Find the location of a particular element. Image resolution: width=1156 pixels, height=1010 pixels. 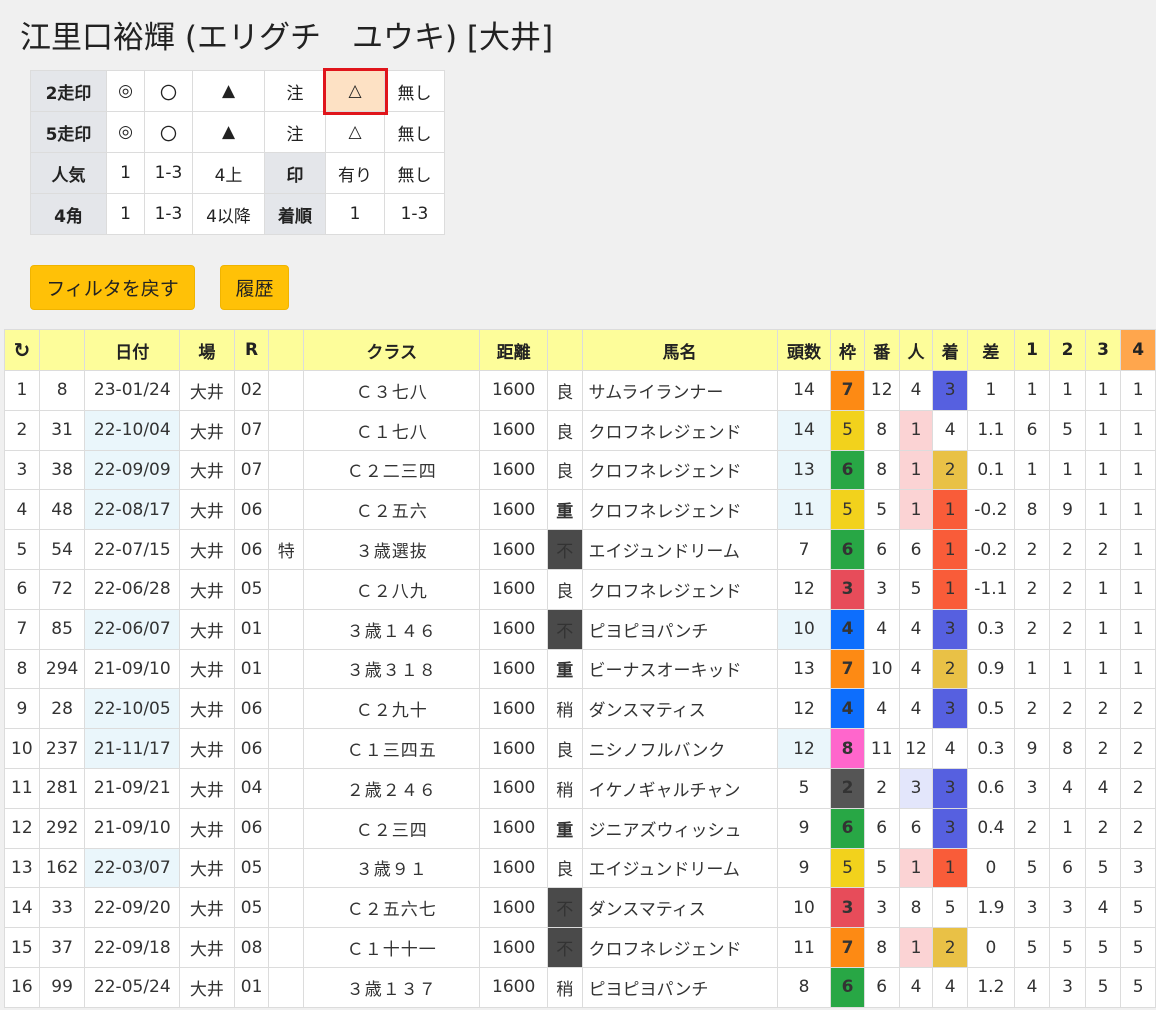

column-header: 差 is located at coordinates (991, 350).